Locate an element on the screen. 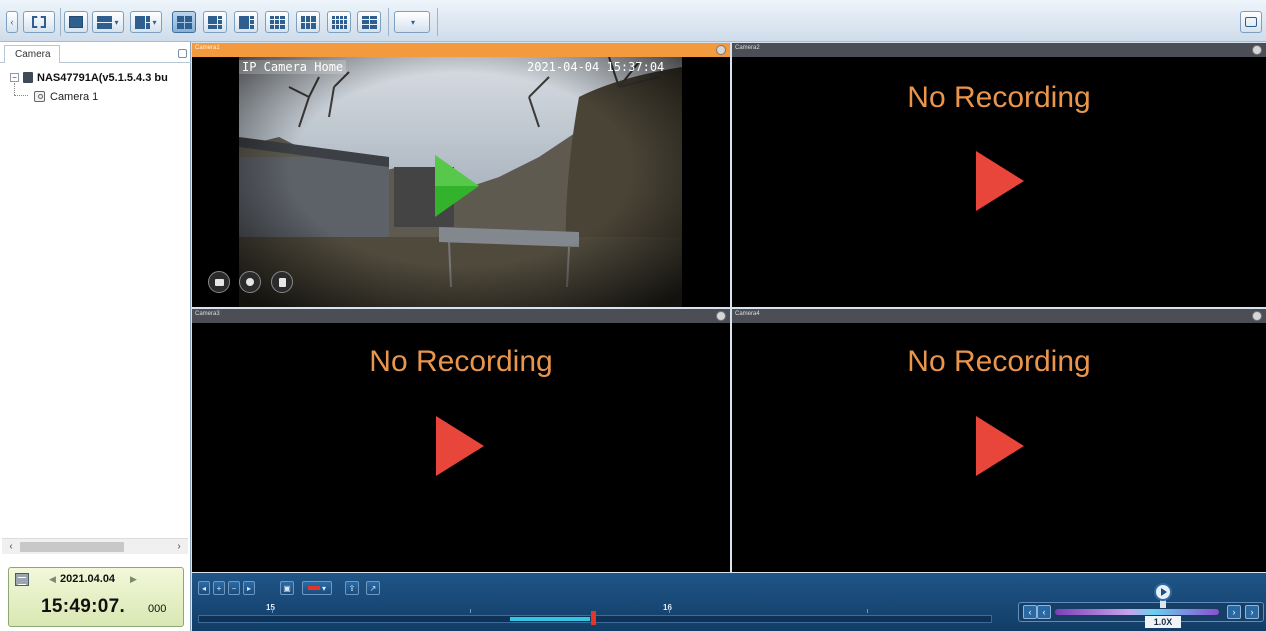 The width and height of the screenshot is (1266, 631). slow-down-icon: ‹ is located at coordinates (1044, 612).